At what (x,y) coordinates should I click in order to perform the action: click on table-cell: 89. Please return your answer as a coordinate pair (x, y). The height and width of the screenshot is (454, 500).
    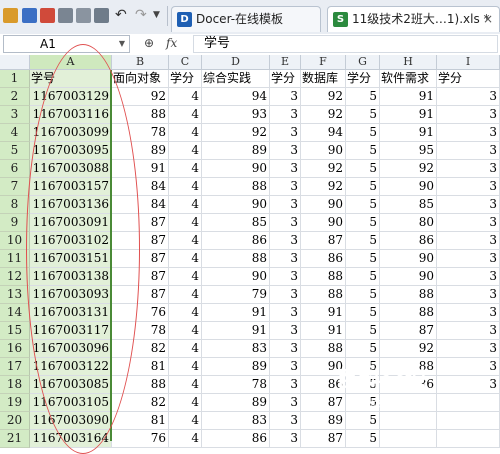
    Looking at the image, I should click on (236, 367).